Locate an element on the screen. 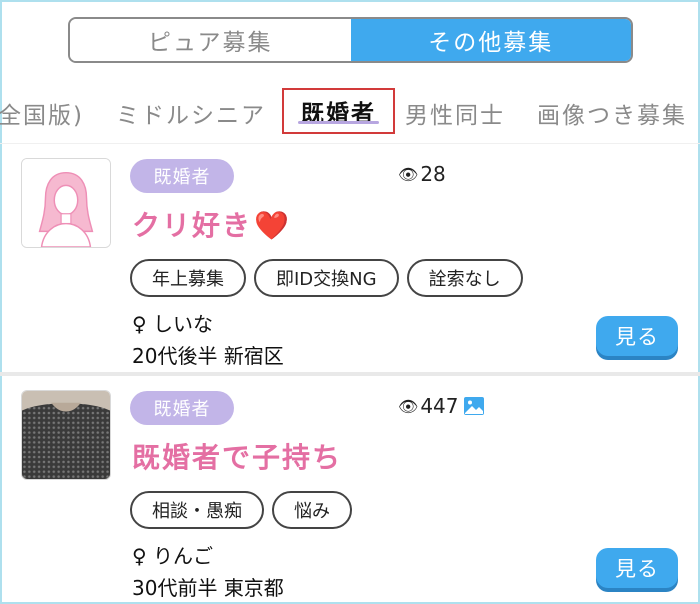 The image size is (700, 604). segment-pure-recruit: ピュア募集 is located at coordinates (210, 40).